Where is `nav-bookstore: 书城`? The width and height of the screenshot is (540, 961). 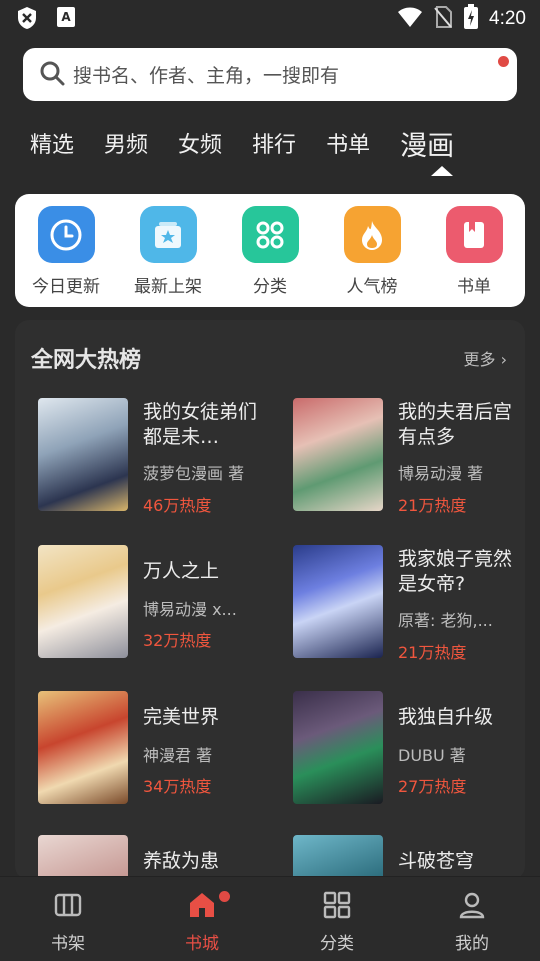 nav-bookstore: 书城 is located at coordinates (202, 921).